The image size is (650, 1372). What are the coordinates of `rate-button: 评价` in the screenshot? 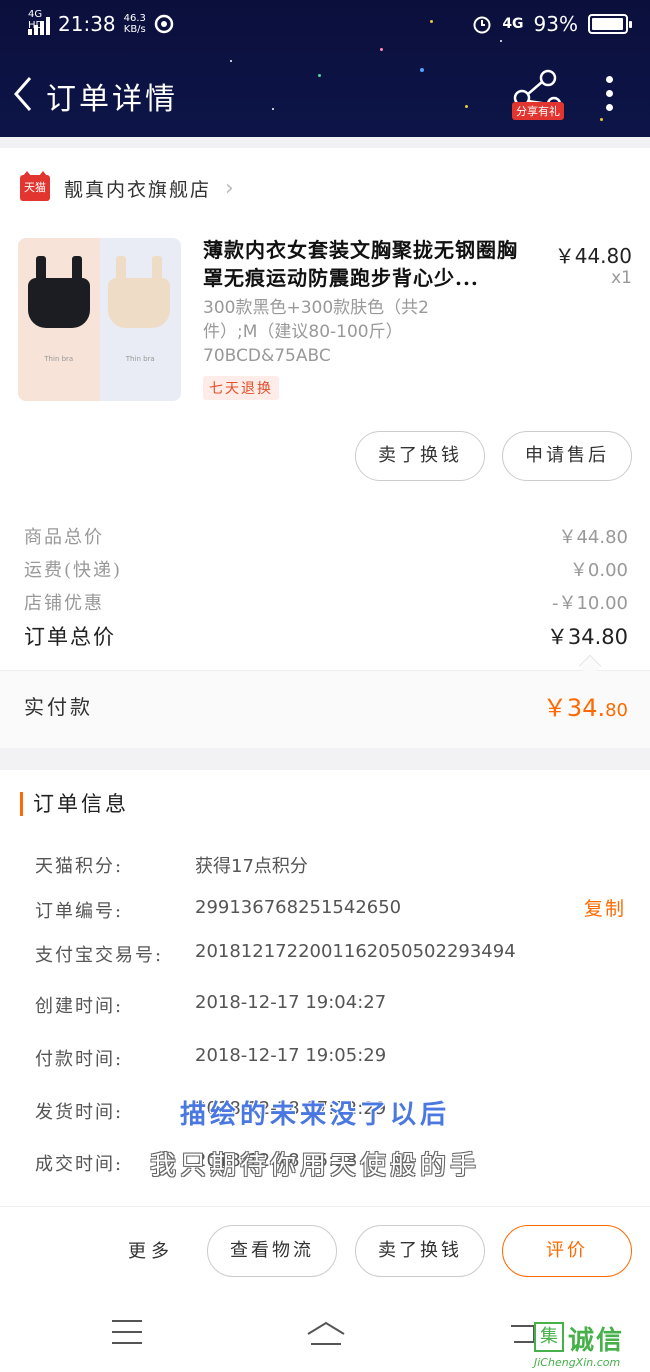 It's located at (567, 1251).